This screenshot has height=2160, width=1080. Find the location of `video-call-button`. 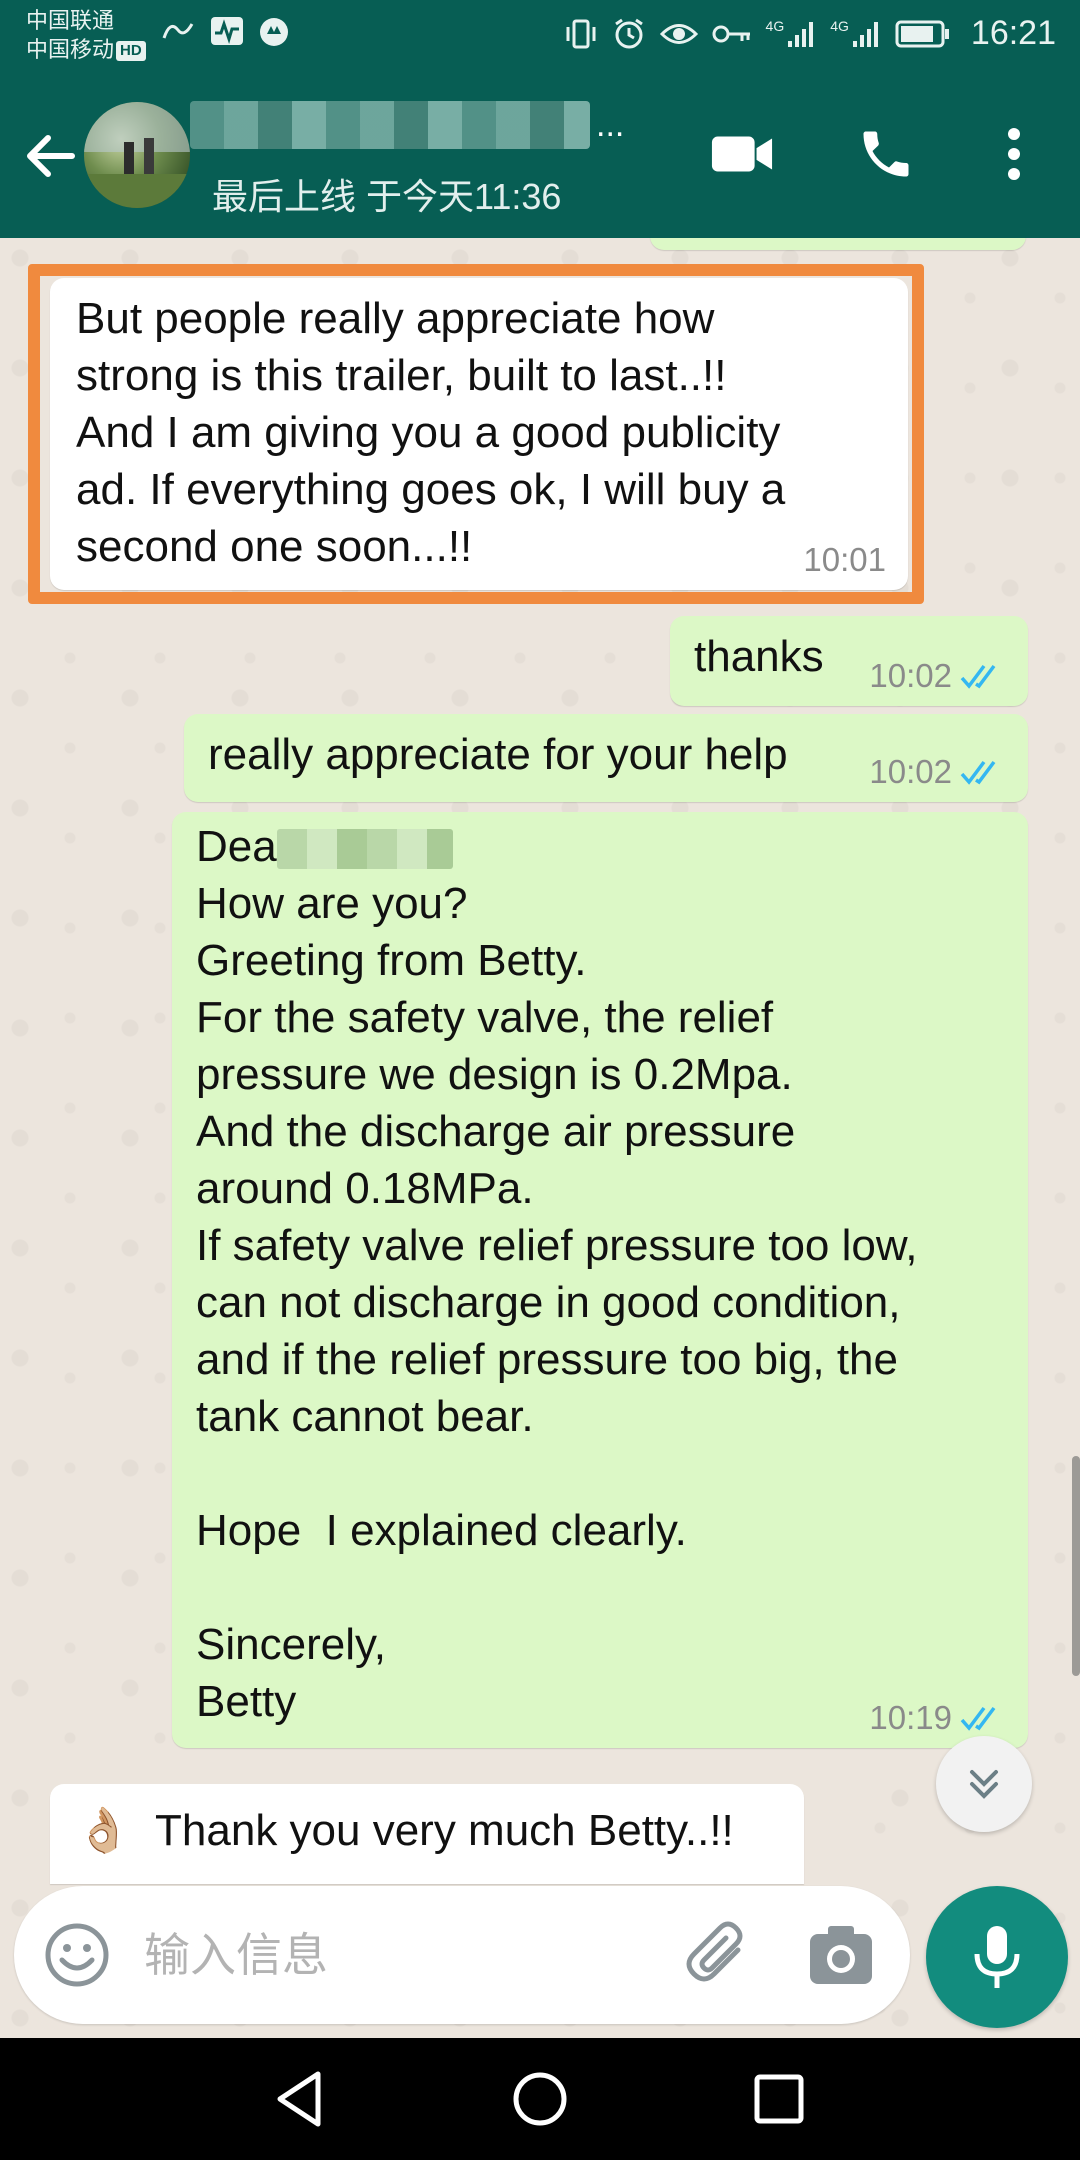

video-call-button is located at coordinates (742, 154).